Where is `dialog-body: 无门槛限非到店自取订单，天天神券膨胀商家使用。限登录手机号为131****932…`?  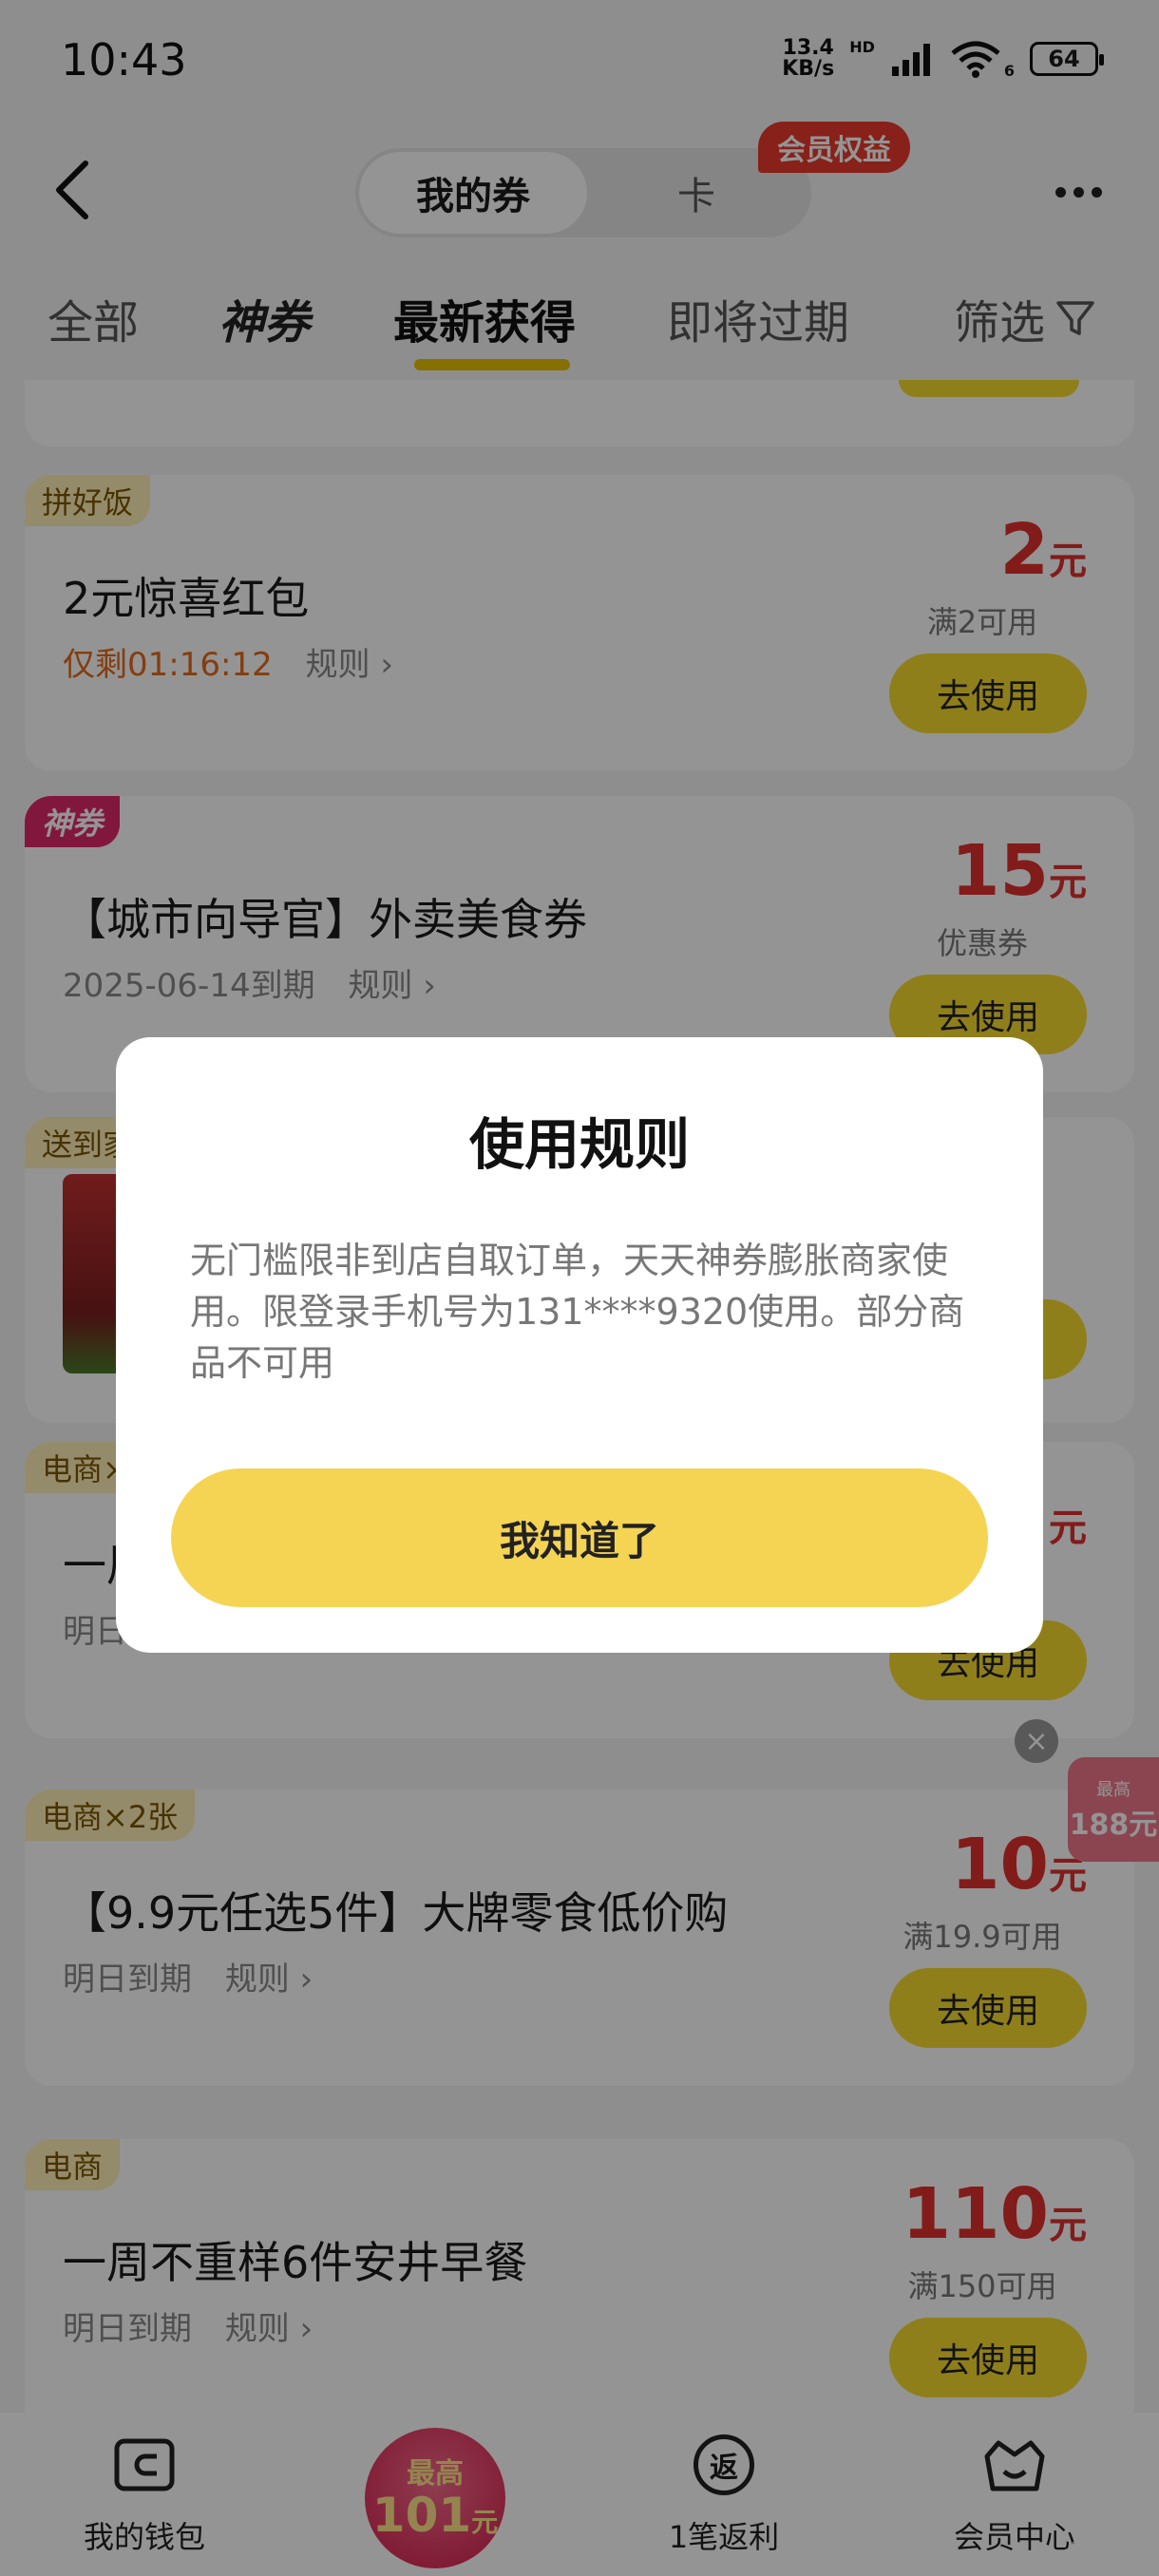
dialog-body: 无门槛限非到店自取订单，天天神券膨胀商家使用。限登录手机号为131****932… is located at coordinates (577, 1312).